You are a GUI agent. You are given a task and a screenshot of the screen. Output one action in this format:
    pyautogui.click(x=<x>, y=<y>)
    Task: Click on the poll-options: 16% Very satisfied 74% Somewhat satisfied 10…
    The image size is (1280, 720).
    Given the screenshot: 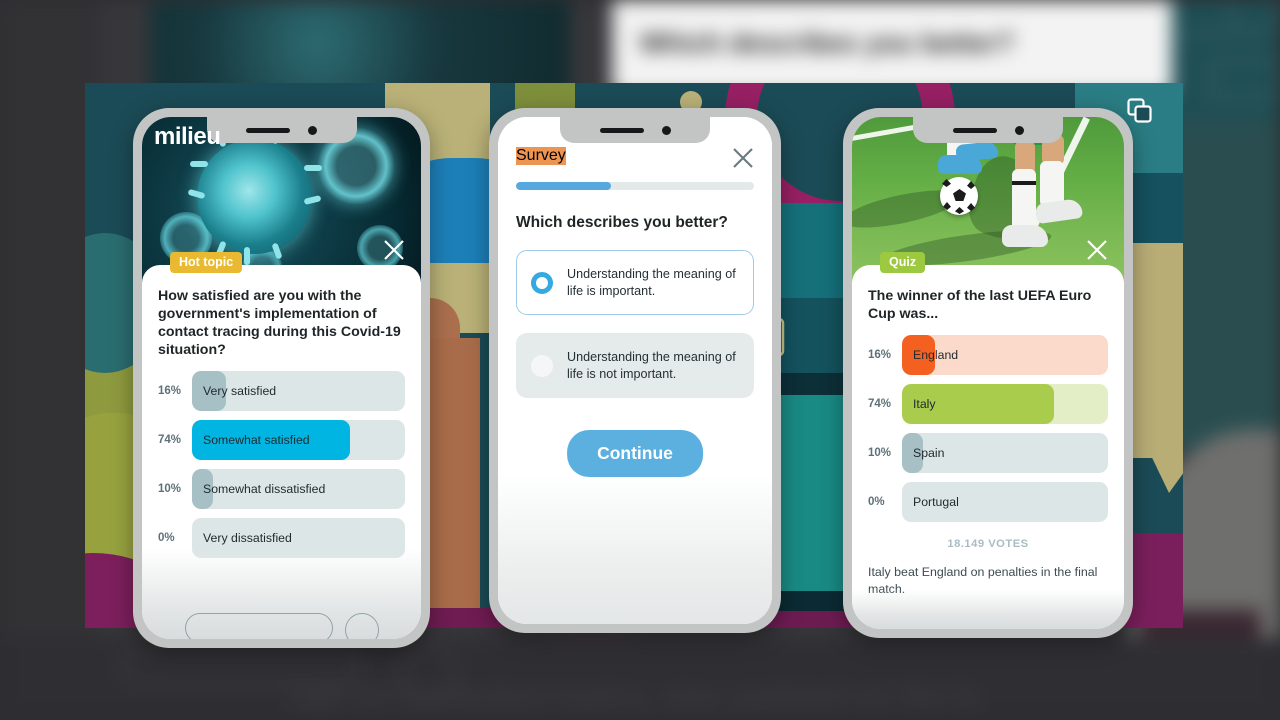 What is the action you would take?
    pyautogui.click(x=281, y=465)
    